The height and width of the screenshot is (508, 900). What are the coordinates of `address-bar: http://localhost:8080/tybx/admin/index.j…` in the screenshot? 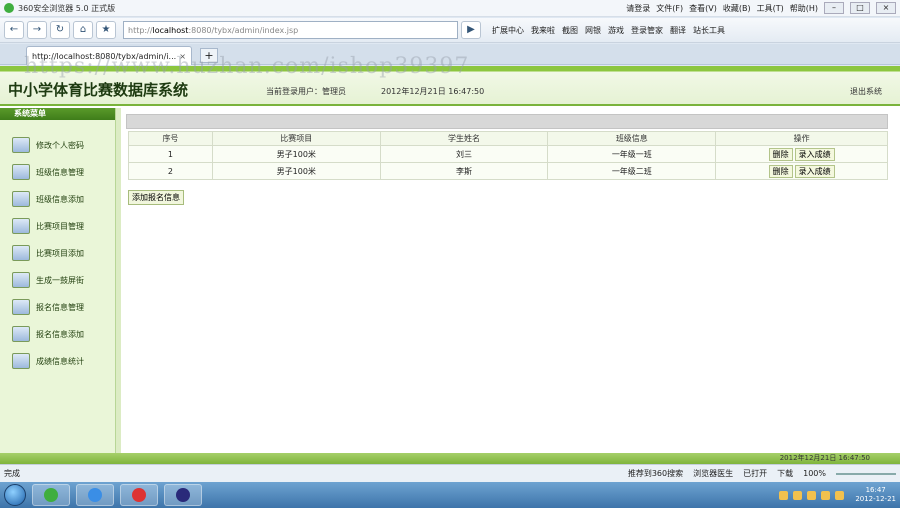 It's located at (290, 30).